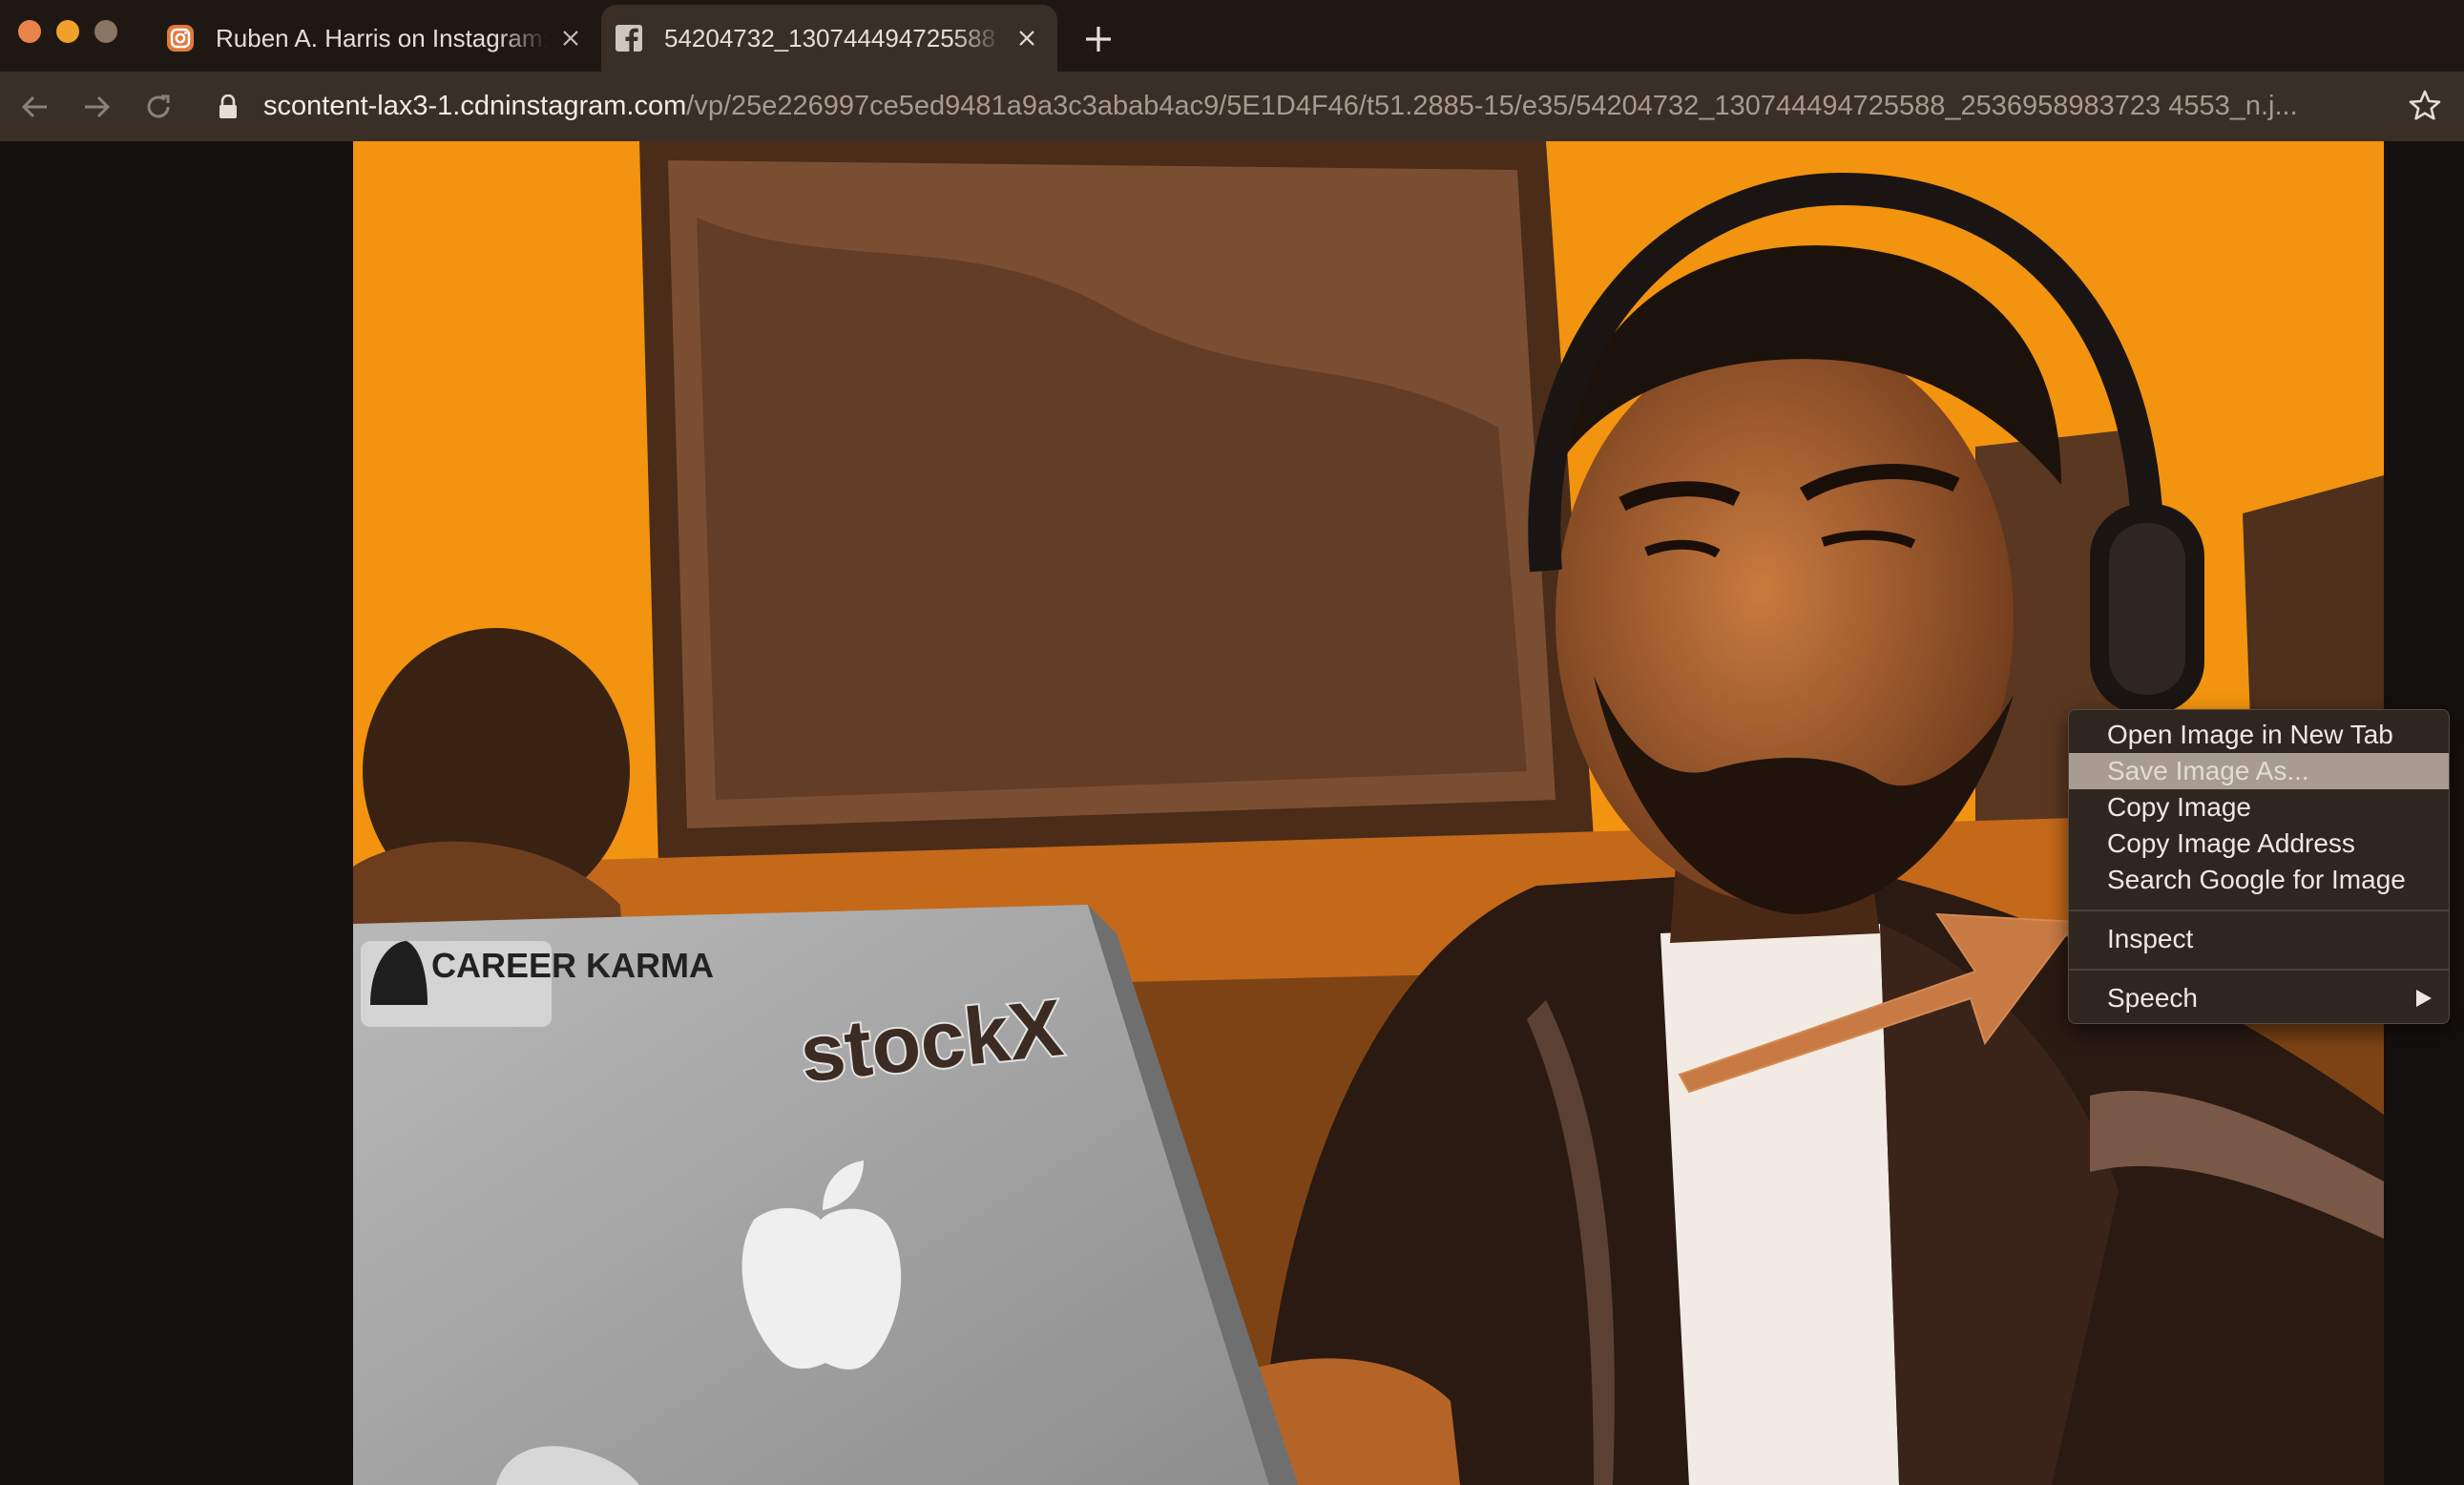 The width and height of the screenshot is (2464, 1485). What do you see at coordinates (1099, 39) in the screenshot?
I see `new-tab-button` at bounding box center [1099, 39].